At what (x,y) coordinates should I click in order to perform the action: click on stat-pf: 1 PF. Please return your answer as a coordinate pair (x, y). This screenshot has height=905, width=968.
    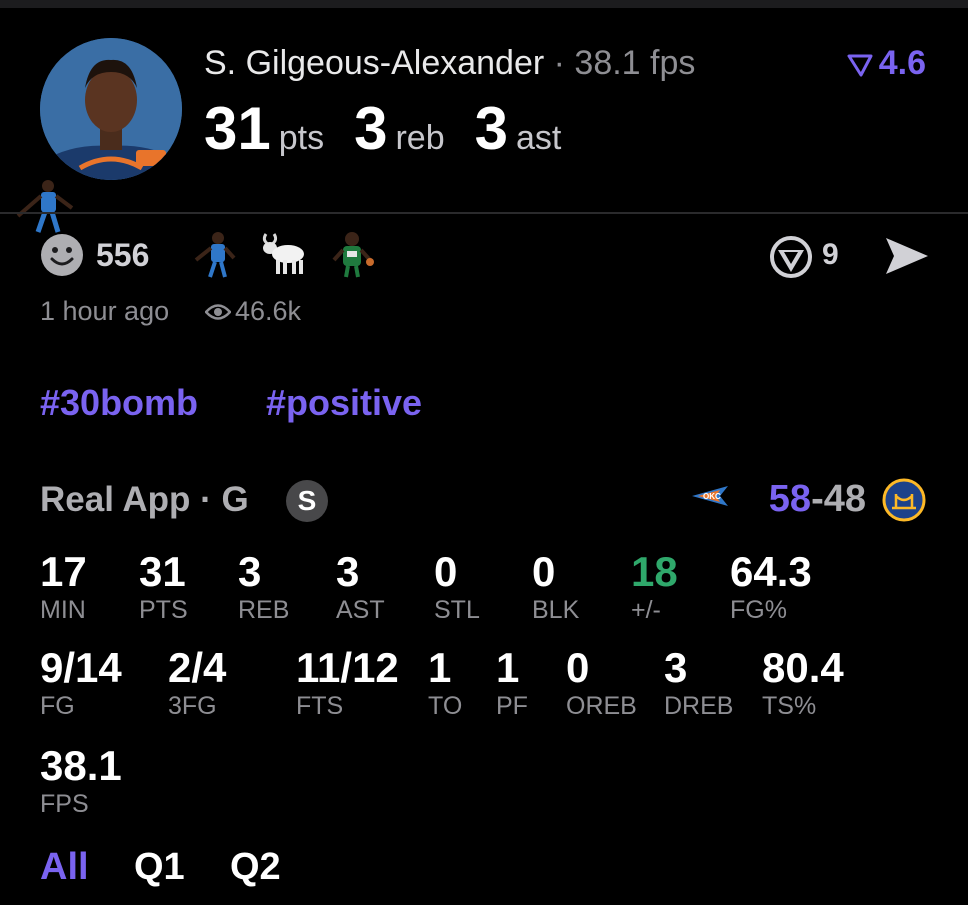
    Looking at the image, I should click on (512, 682).